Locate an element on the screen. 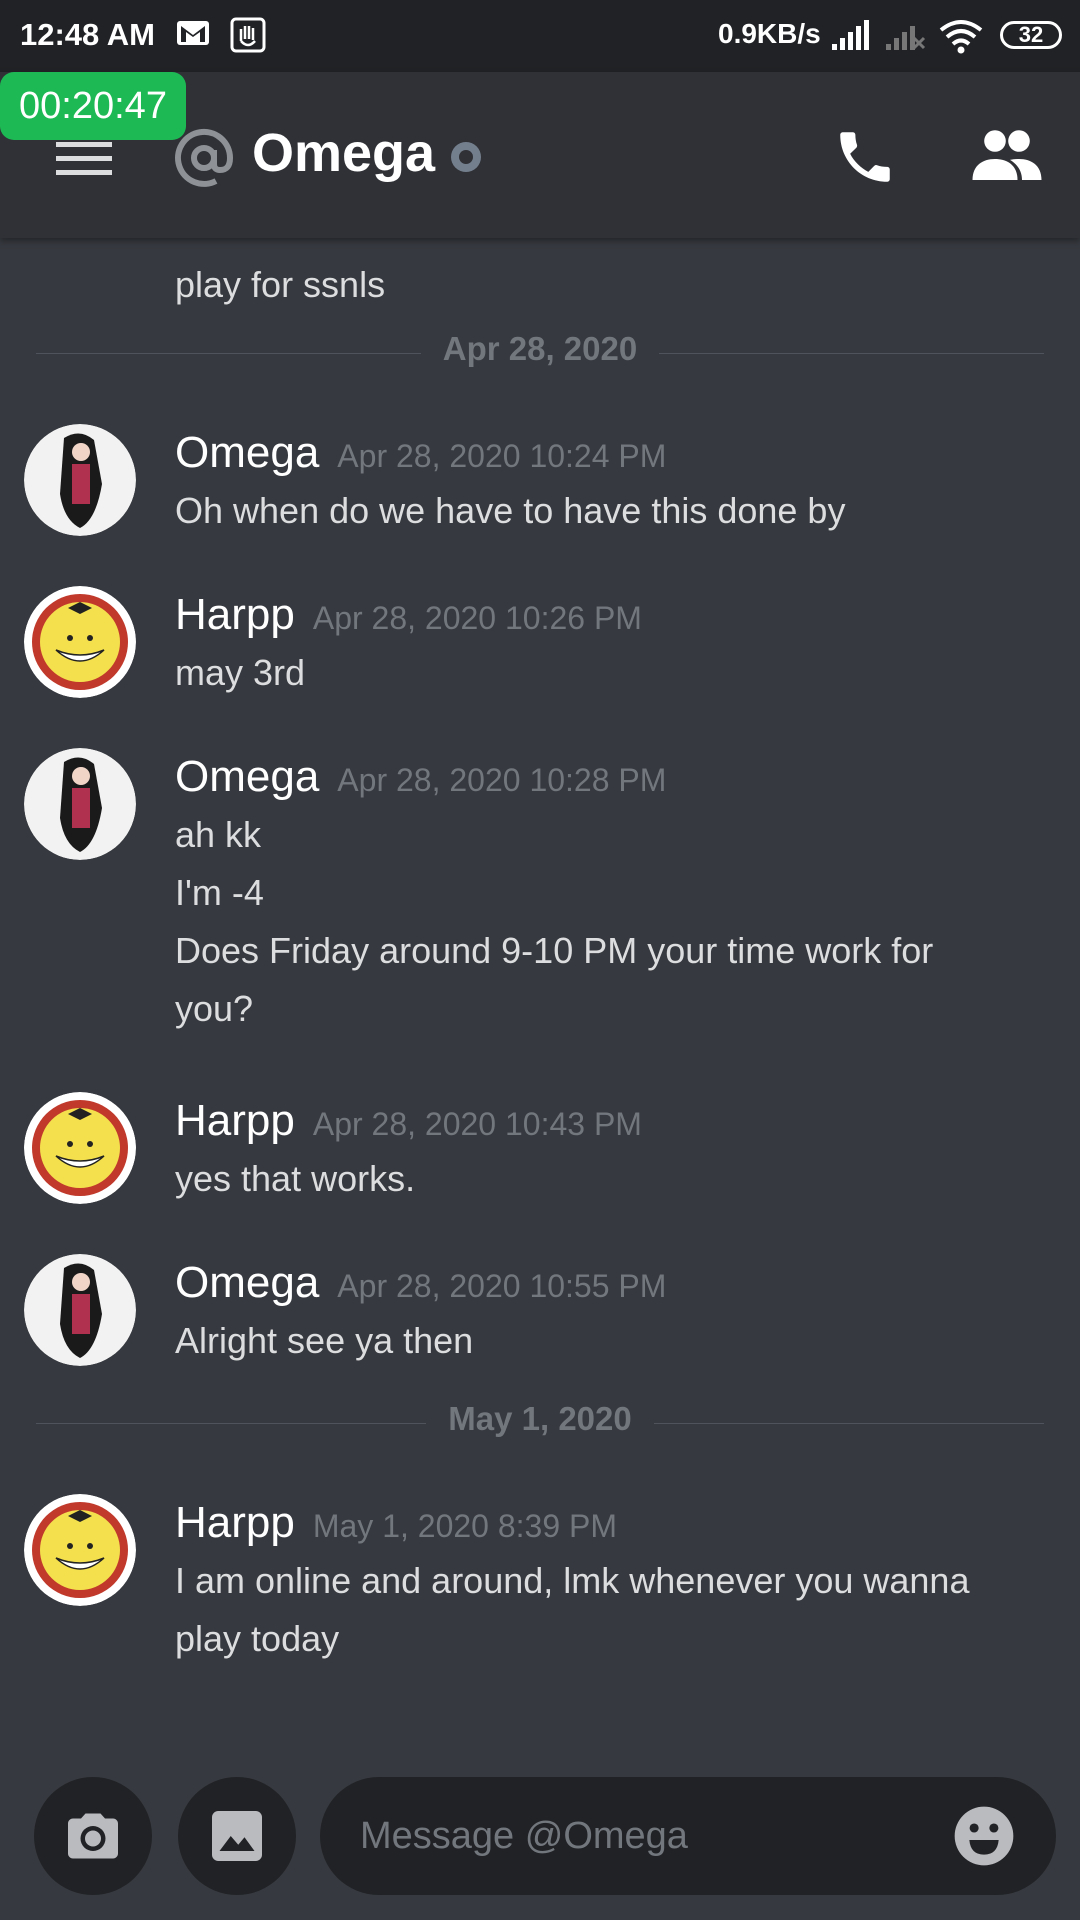  message-author: Harpp Apr 28, 2020 10:26 PM is located at coordinates (408, 615).